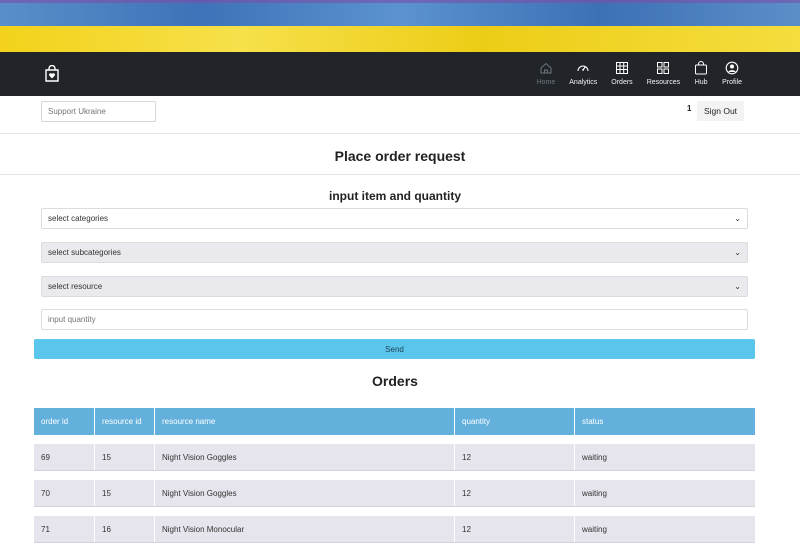  I want to click on order-id-cell: 69, so click(64, 457).